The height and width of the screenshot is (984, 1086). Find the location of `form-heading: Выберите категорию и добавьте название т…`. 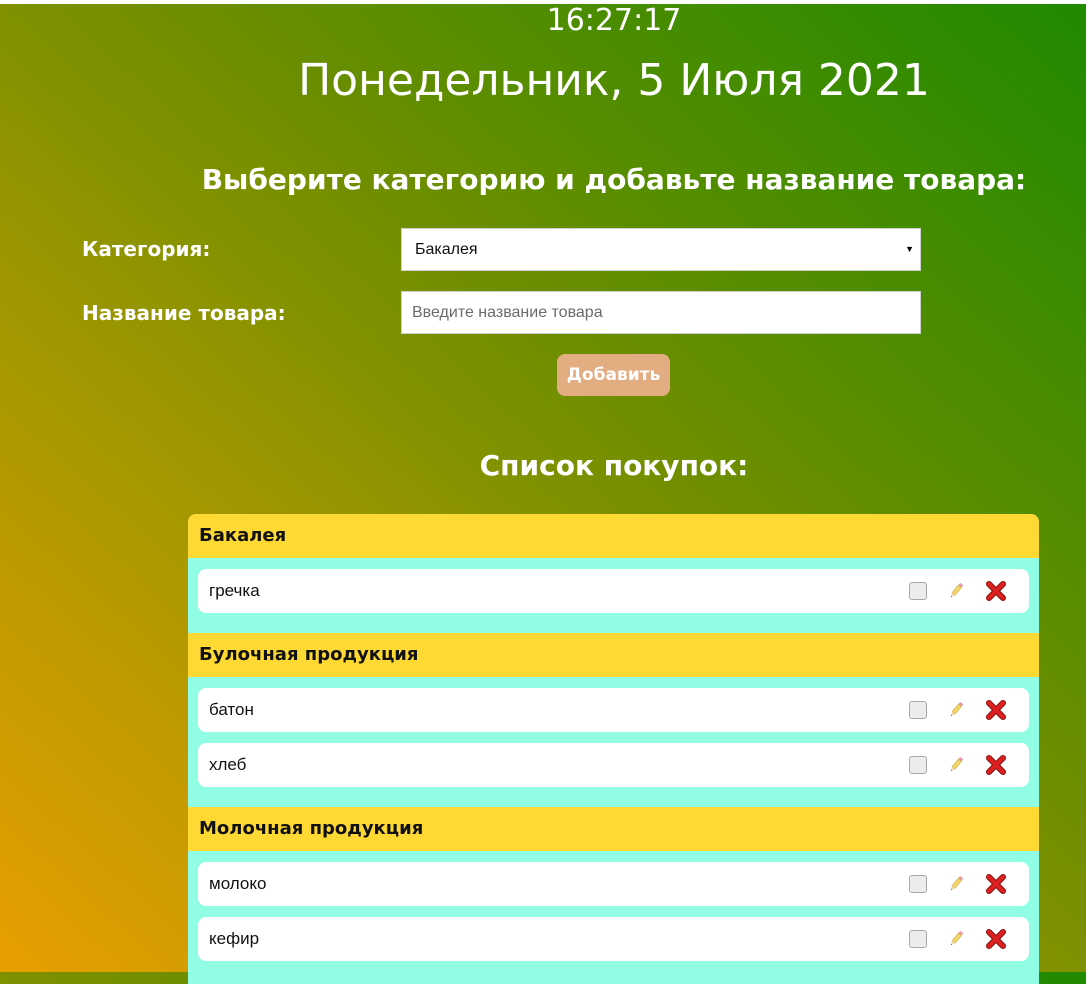

form-heading: Выберите категорию и добавьте название т… is located at coordinates (614, 179).